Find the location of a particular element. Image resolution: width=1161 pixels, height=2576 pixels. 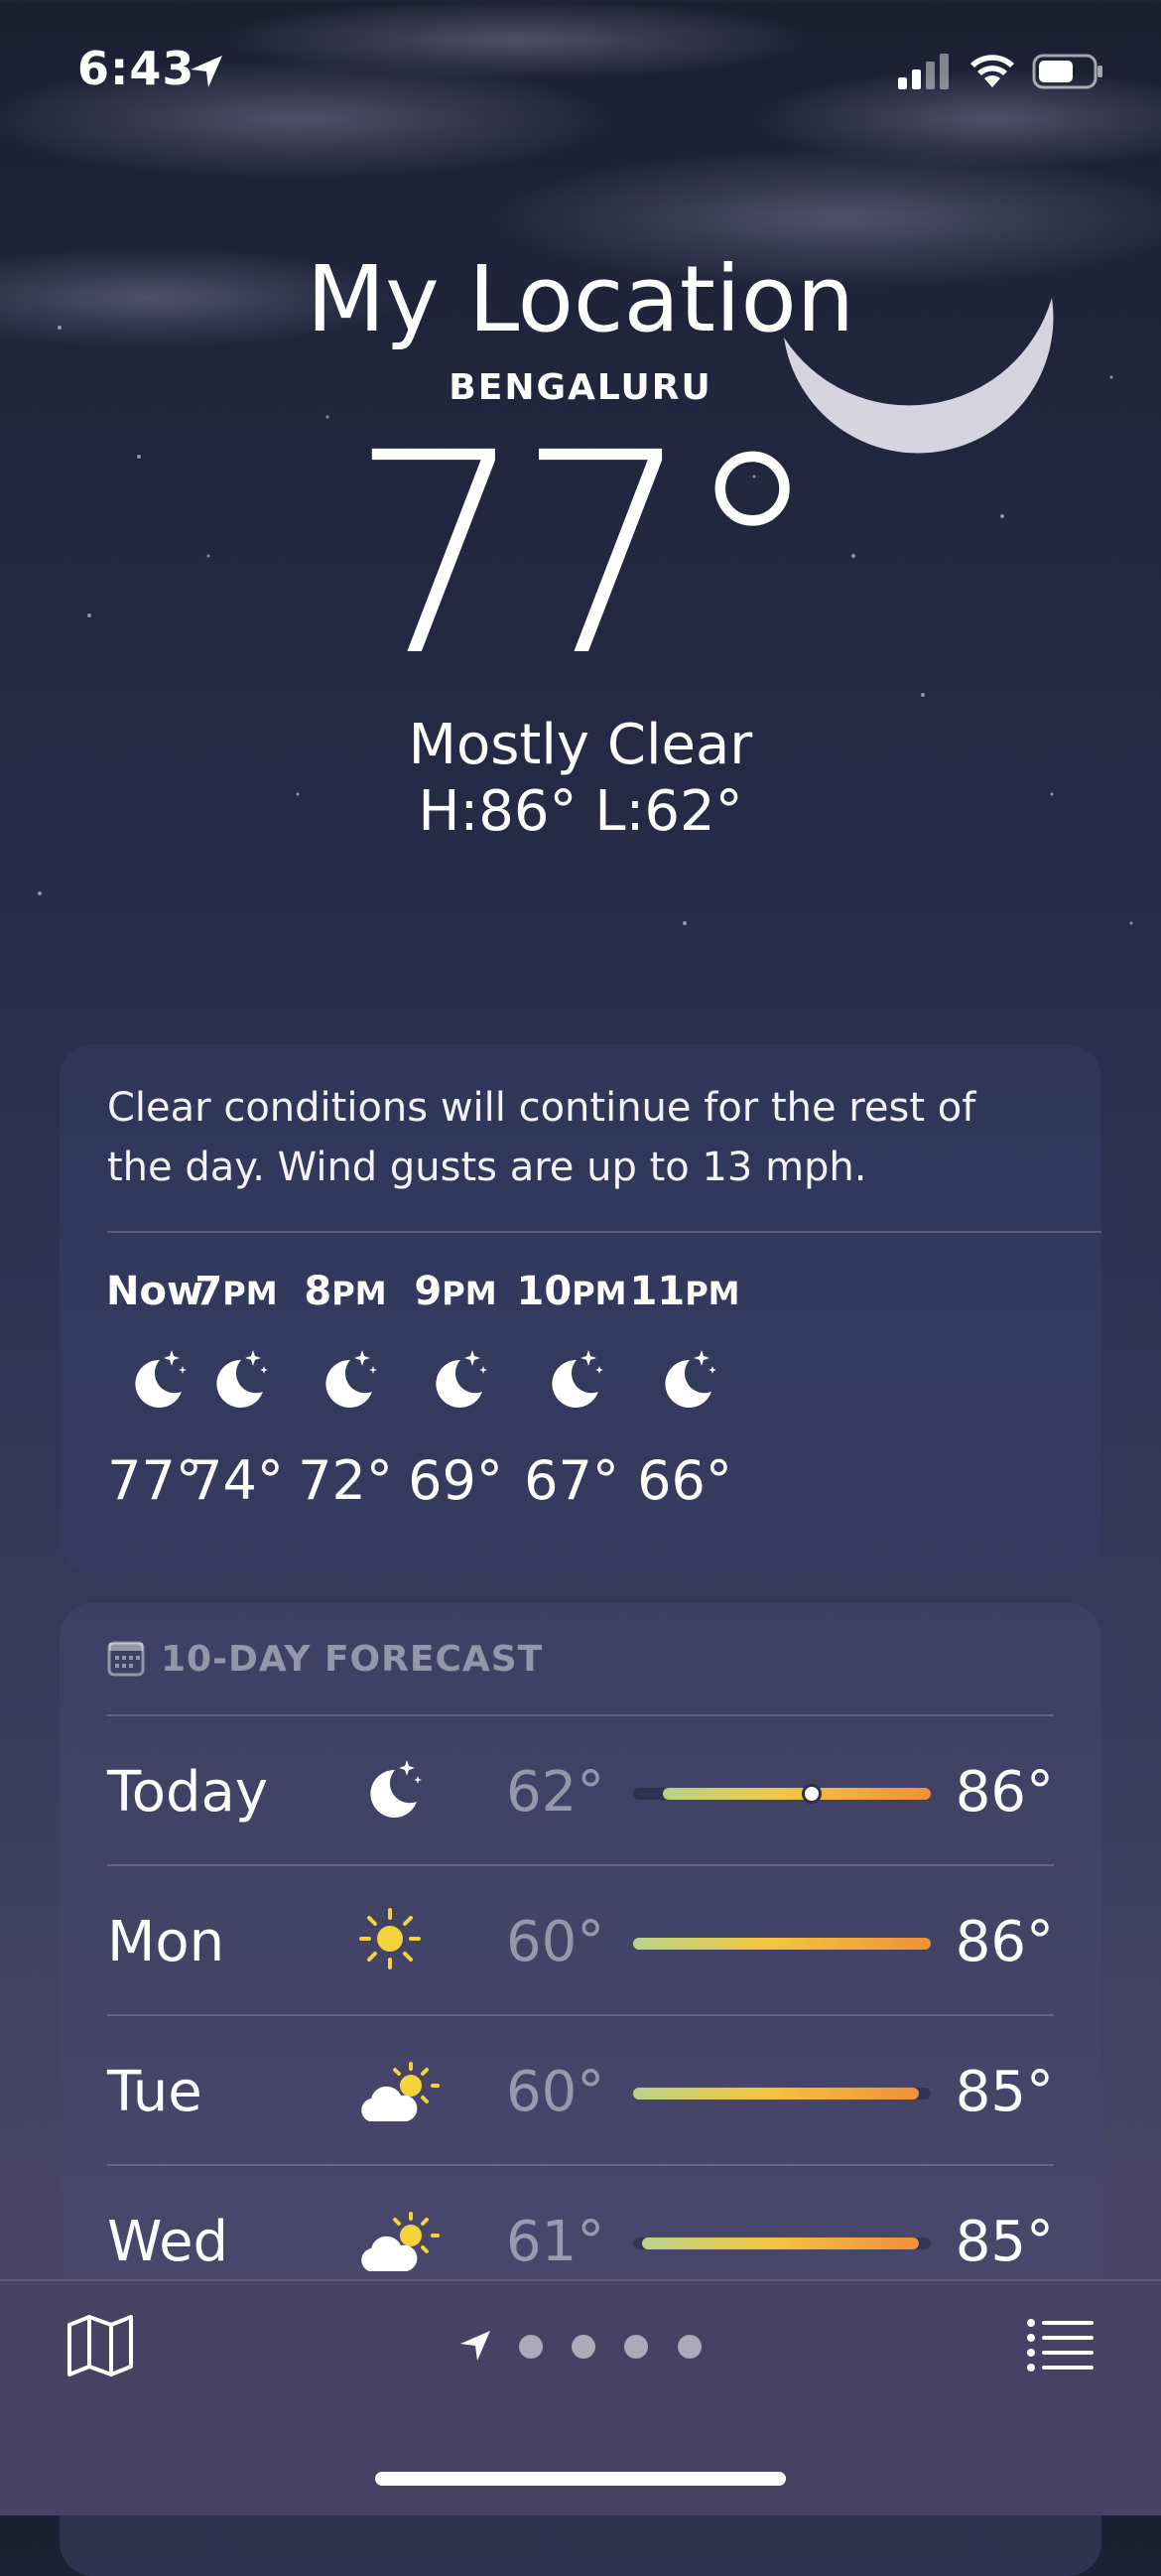

status-time: 6:43 is located at coordinates (136, 68).